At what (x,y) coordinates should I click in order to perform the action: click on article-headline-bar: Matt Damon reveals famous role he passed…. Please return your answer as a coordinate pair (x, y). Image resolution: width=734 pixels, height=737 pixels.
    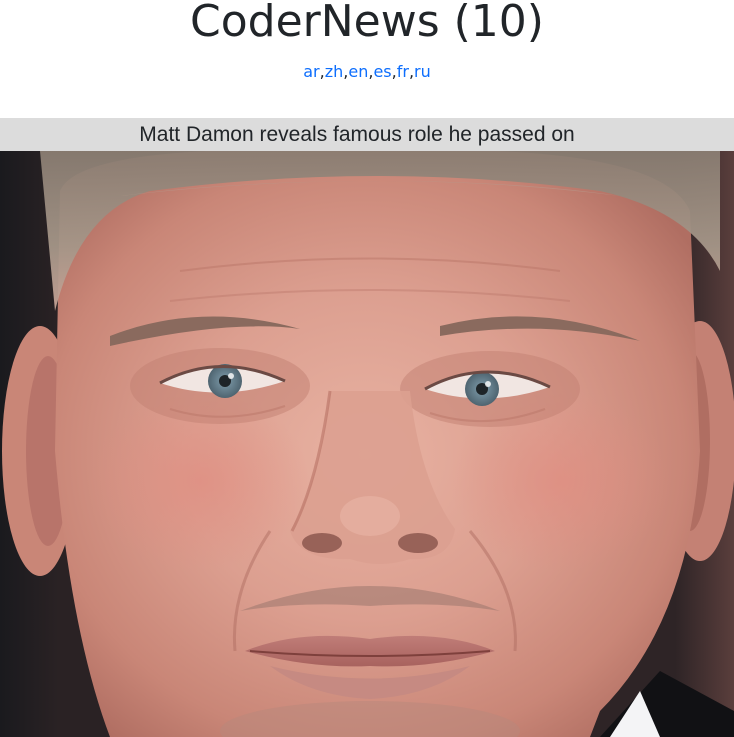
    Looking at the image, I should click on (367, 134).